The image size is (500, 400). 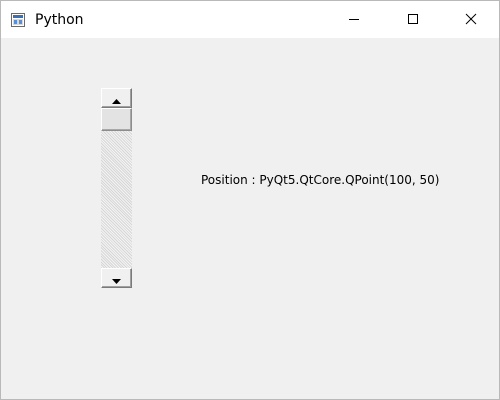 What do you see at coordinates (18, 19) in the screenshot?
I see `python-app-icon` at bounding box center [18, 19].